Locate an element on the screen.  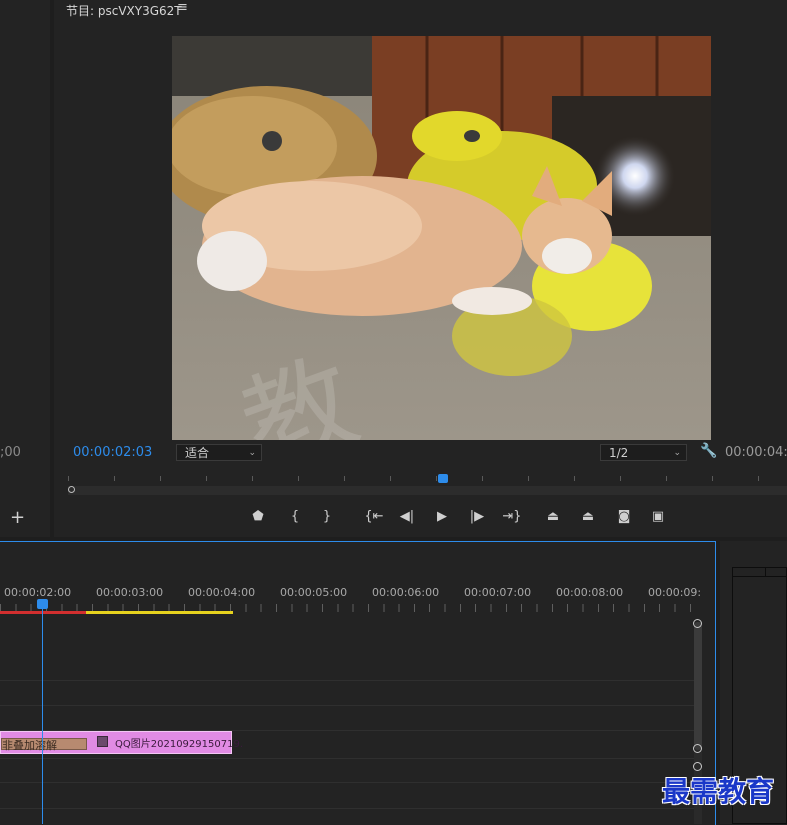
zoom-handle-icon is located at coordinates (71, 489).